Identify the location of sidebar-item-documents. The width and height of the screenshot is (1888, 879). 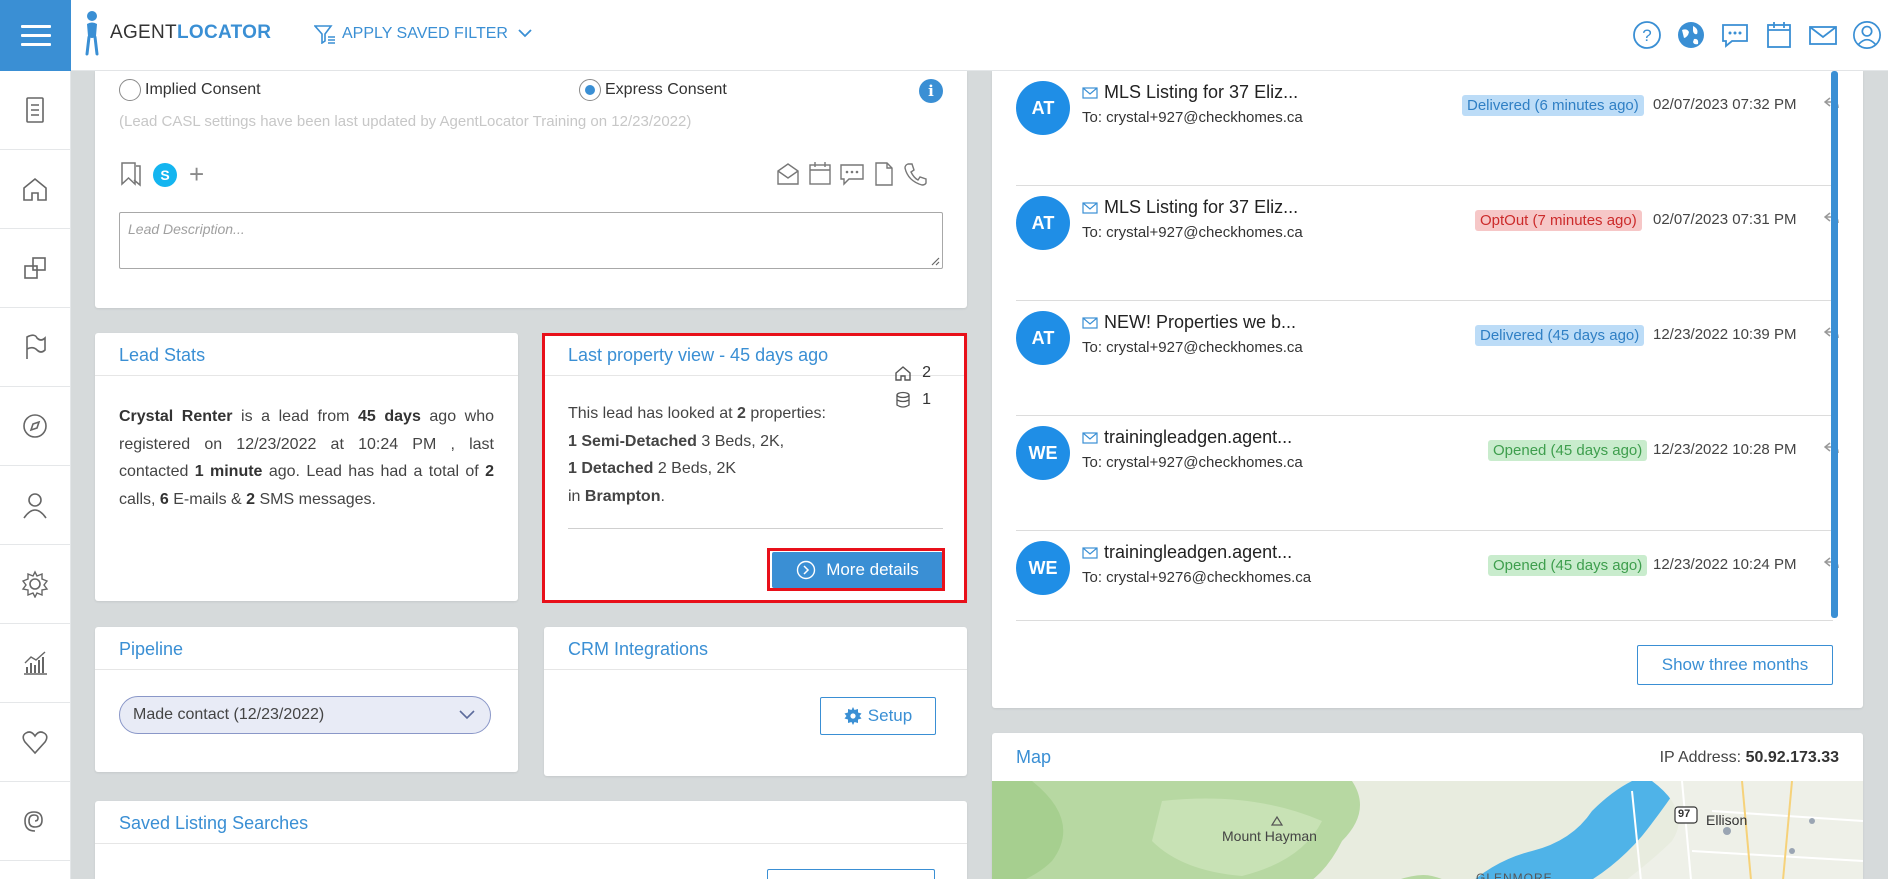
(35, 110).